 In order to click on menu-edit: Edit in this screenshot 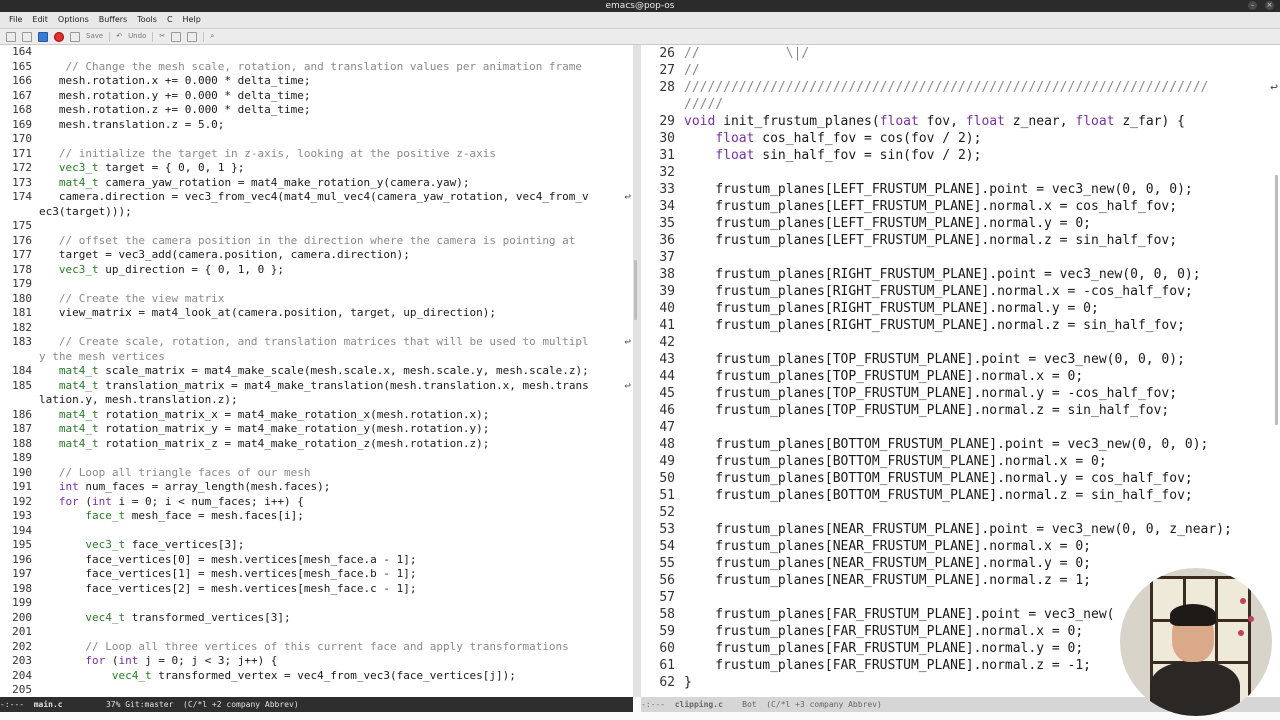, I will do `click(40, 20)`.